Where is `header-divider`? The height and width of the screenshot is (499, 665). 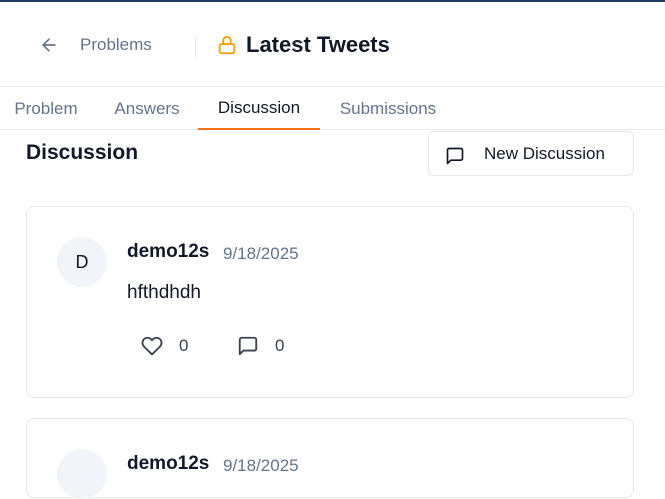
header-divider is located at coordinates (195, 47).